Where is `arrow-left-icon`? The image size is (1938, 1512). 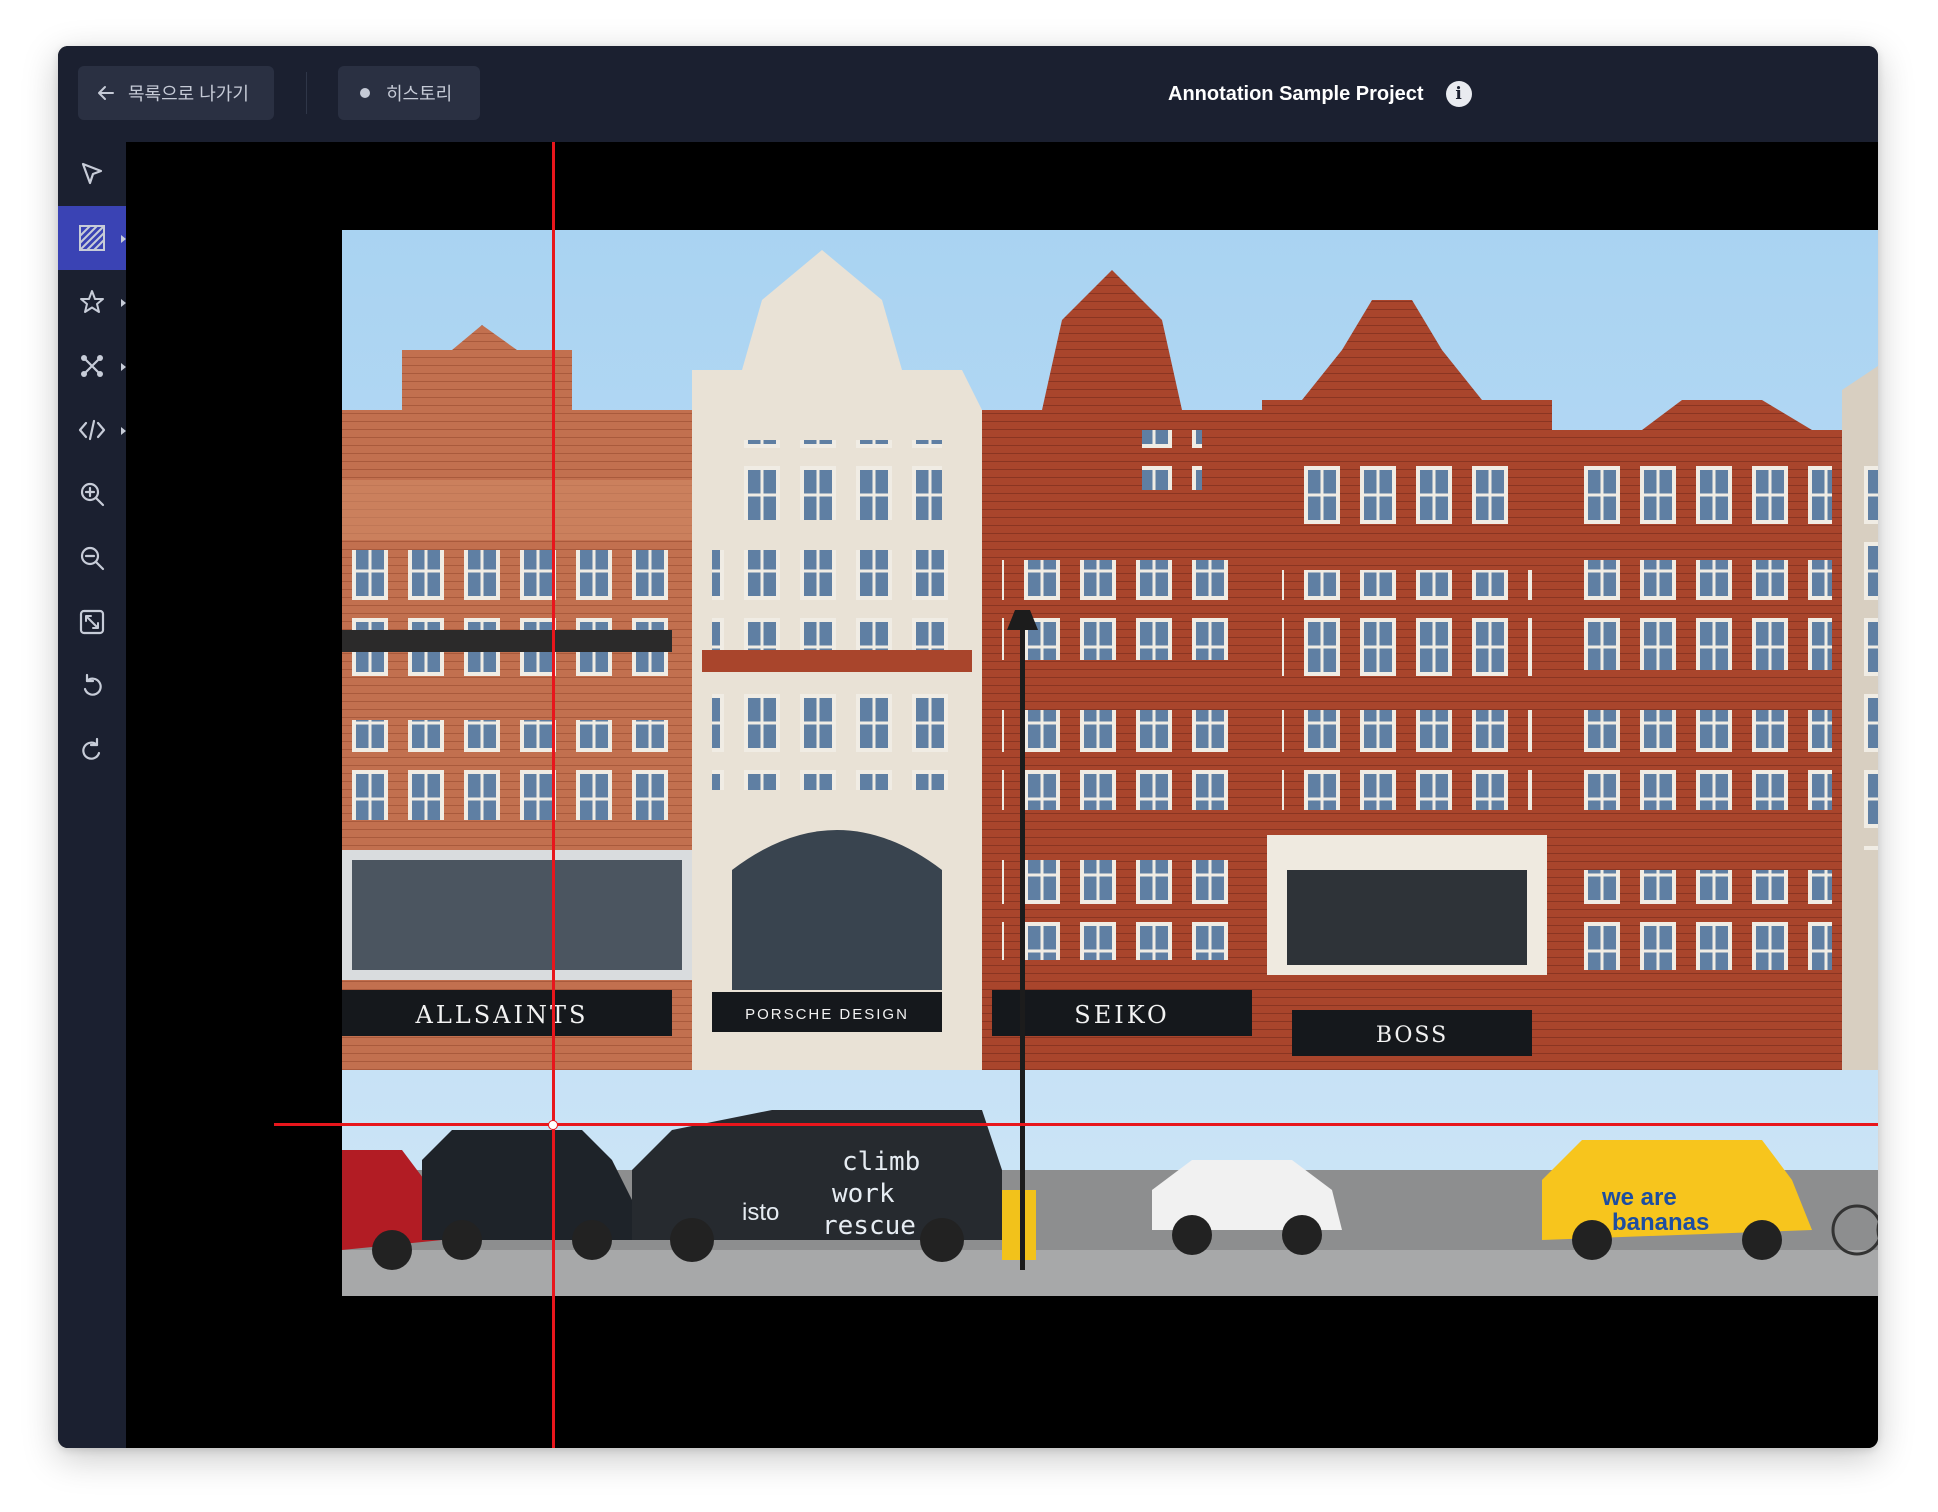
arrow-left-icon is located at coordinates (106, 93).